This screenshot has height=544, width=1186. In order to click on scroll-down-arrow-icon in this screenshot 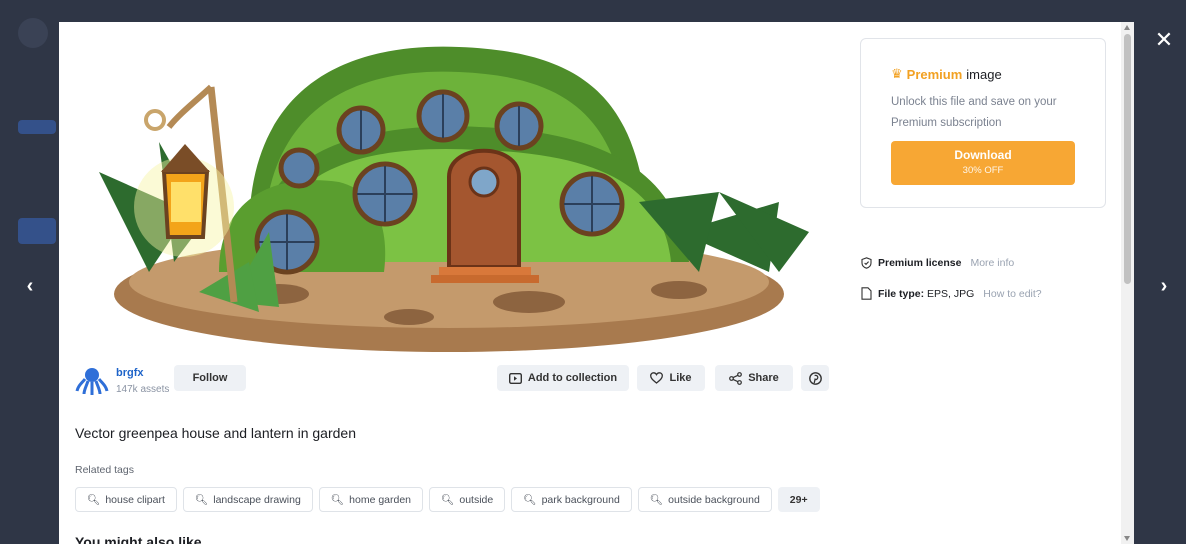, I will do `click(1127, 538)`.